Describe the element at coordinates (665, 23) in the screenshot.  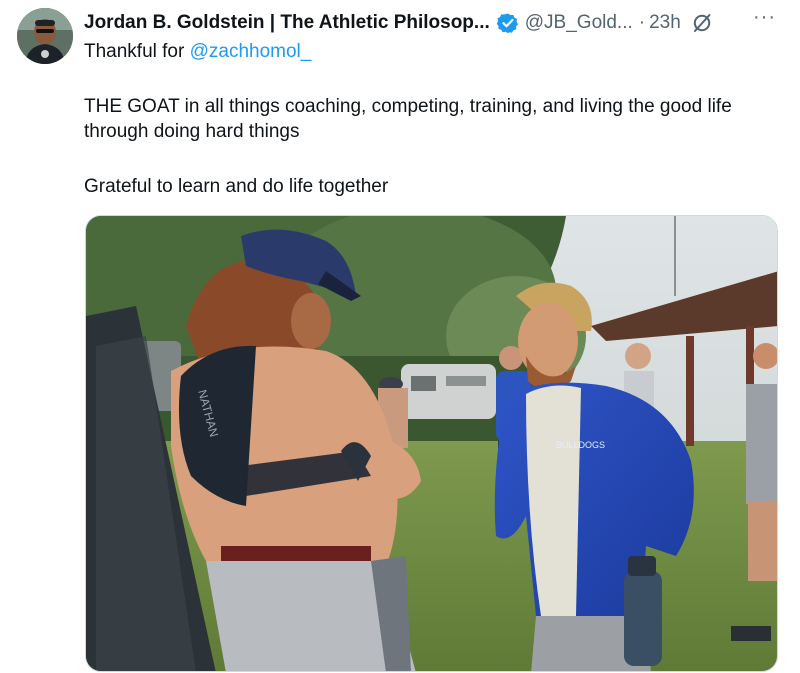
I see `post-timestamp: 23h` at that location.